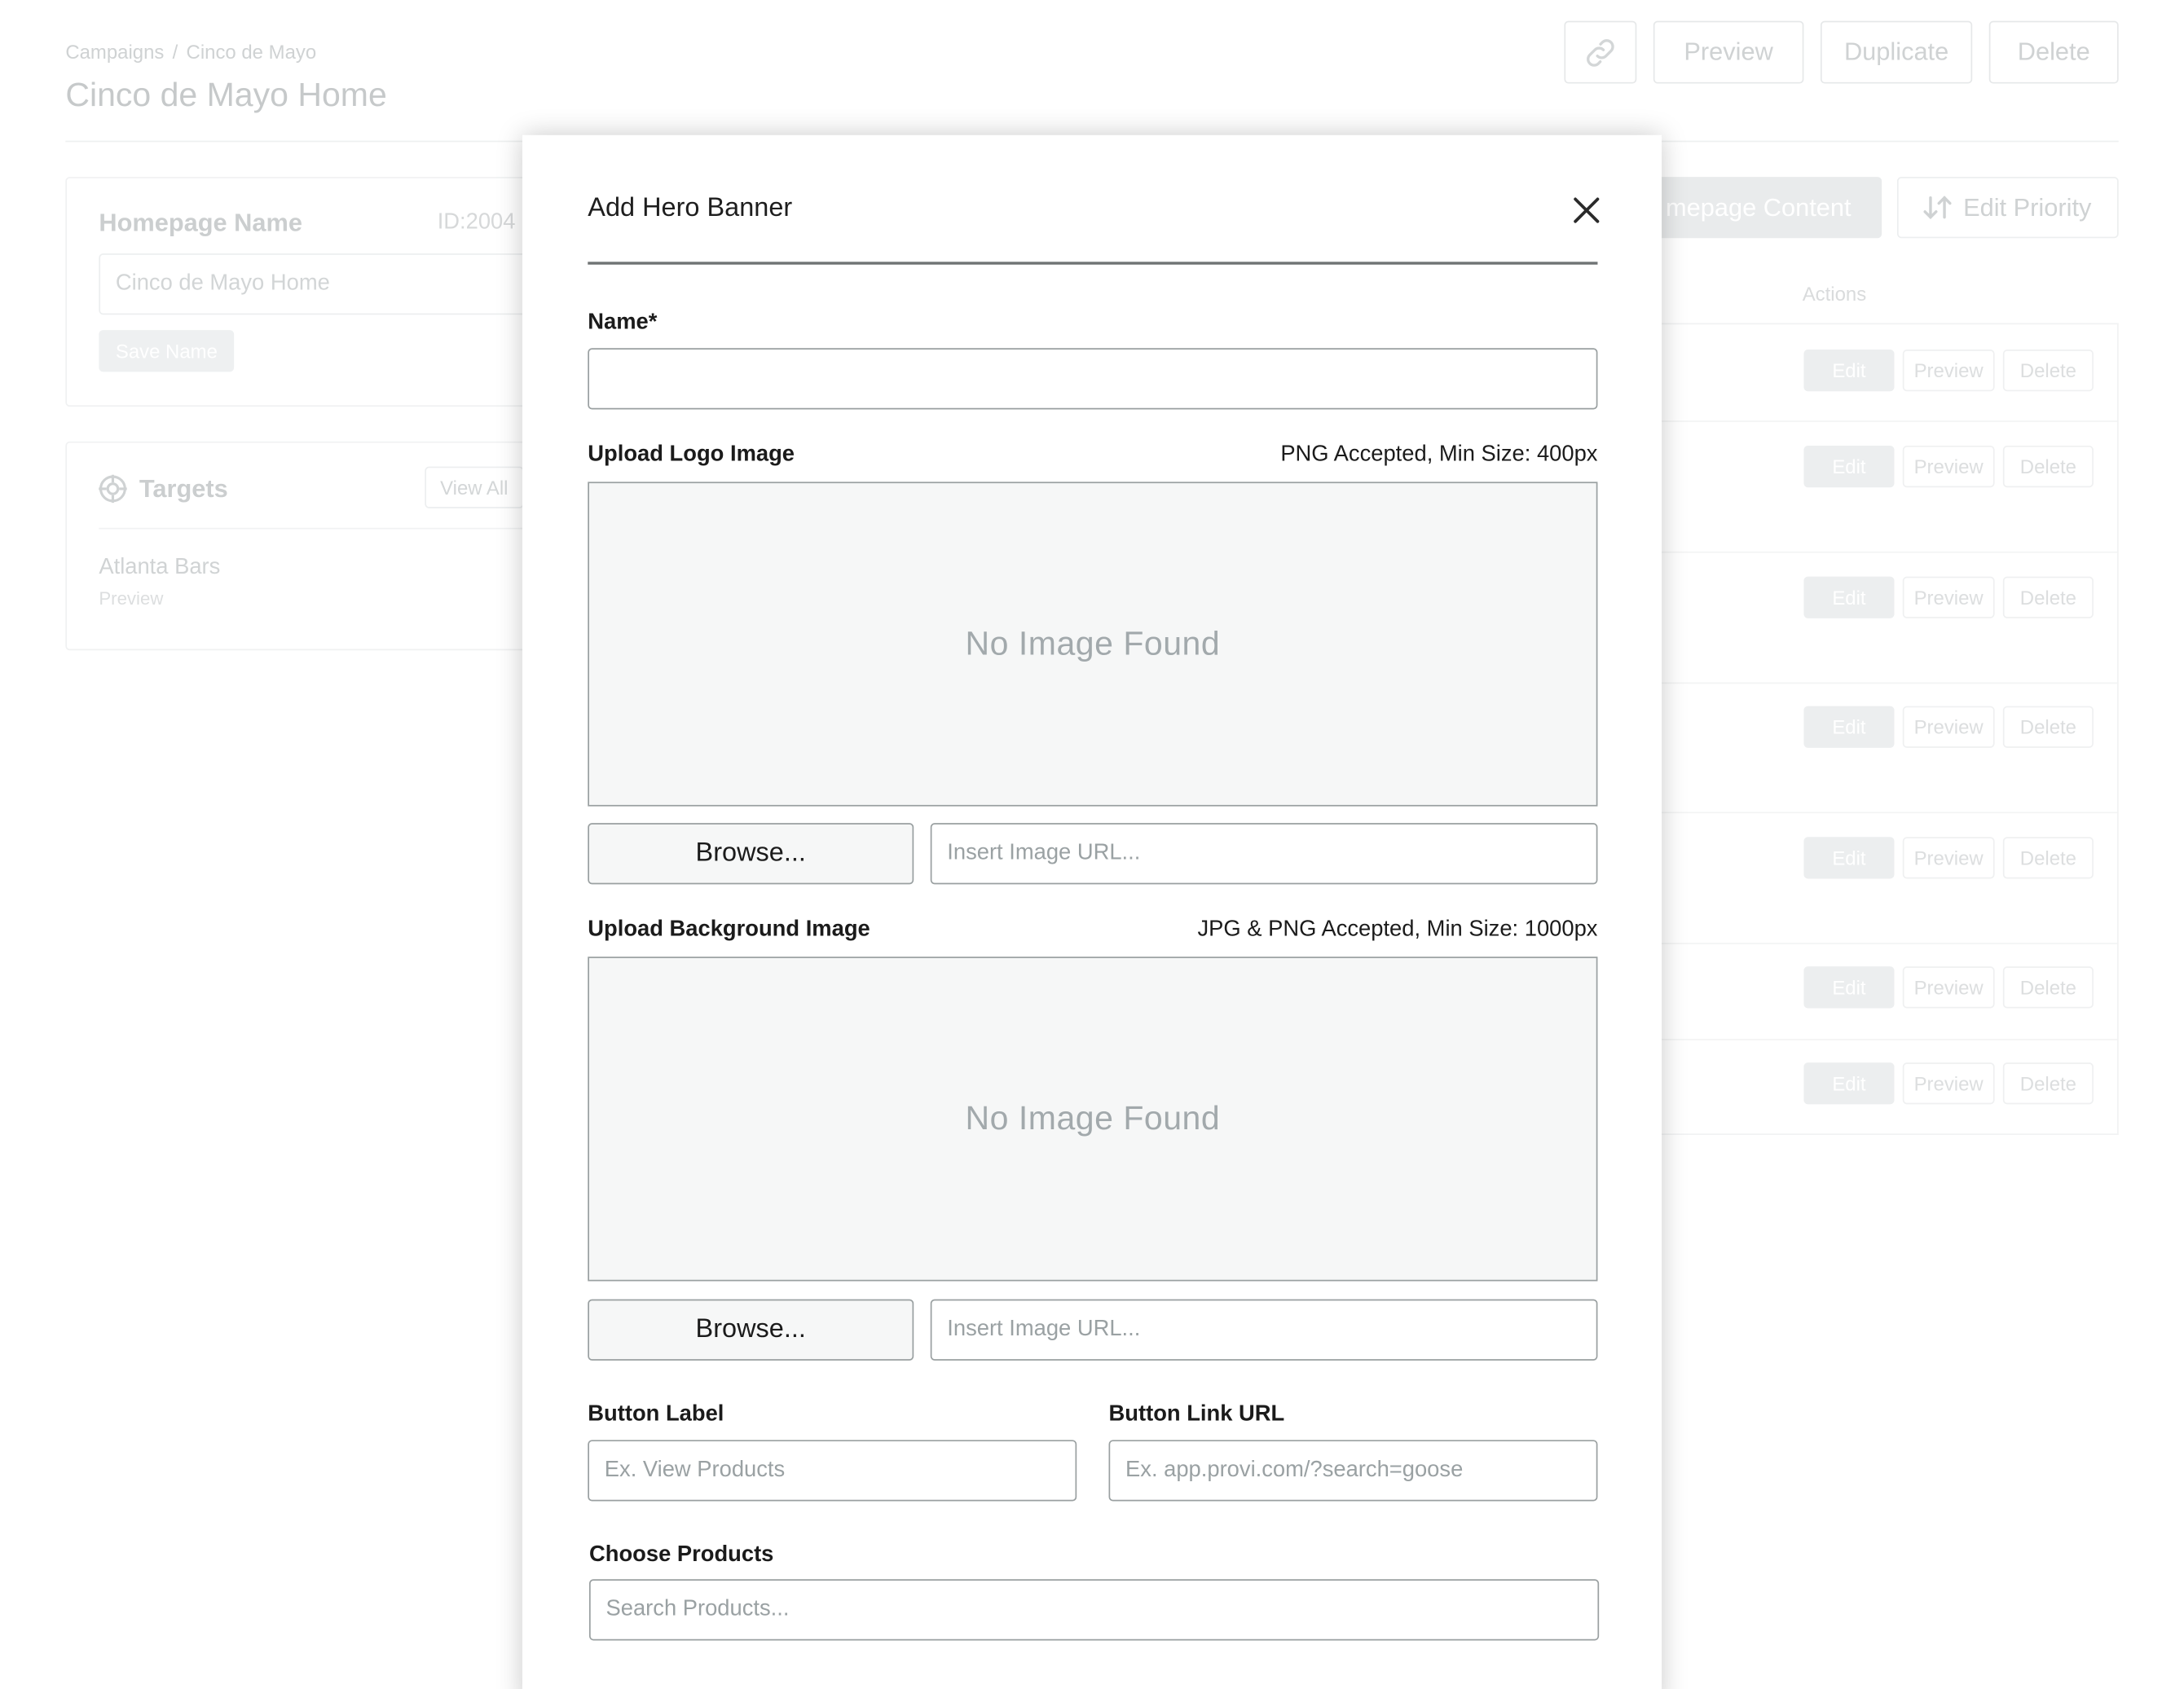  Describe the element at coordinates (2053, 52) in the screenshot. I see `delete-button: Delete` at that location.